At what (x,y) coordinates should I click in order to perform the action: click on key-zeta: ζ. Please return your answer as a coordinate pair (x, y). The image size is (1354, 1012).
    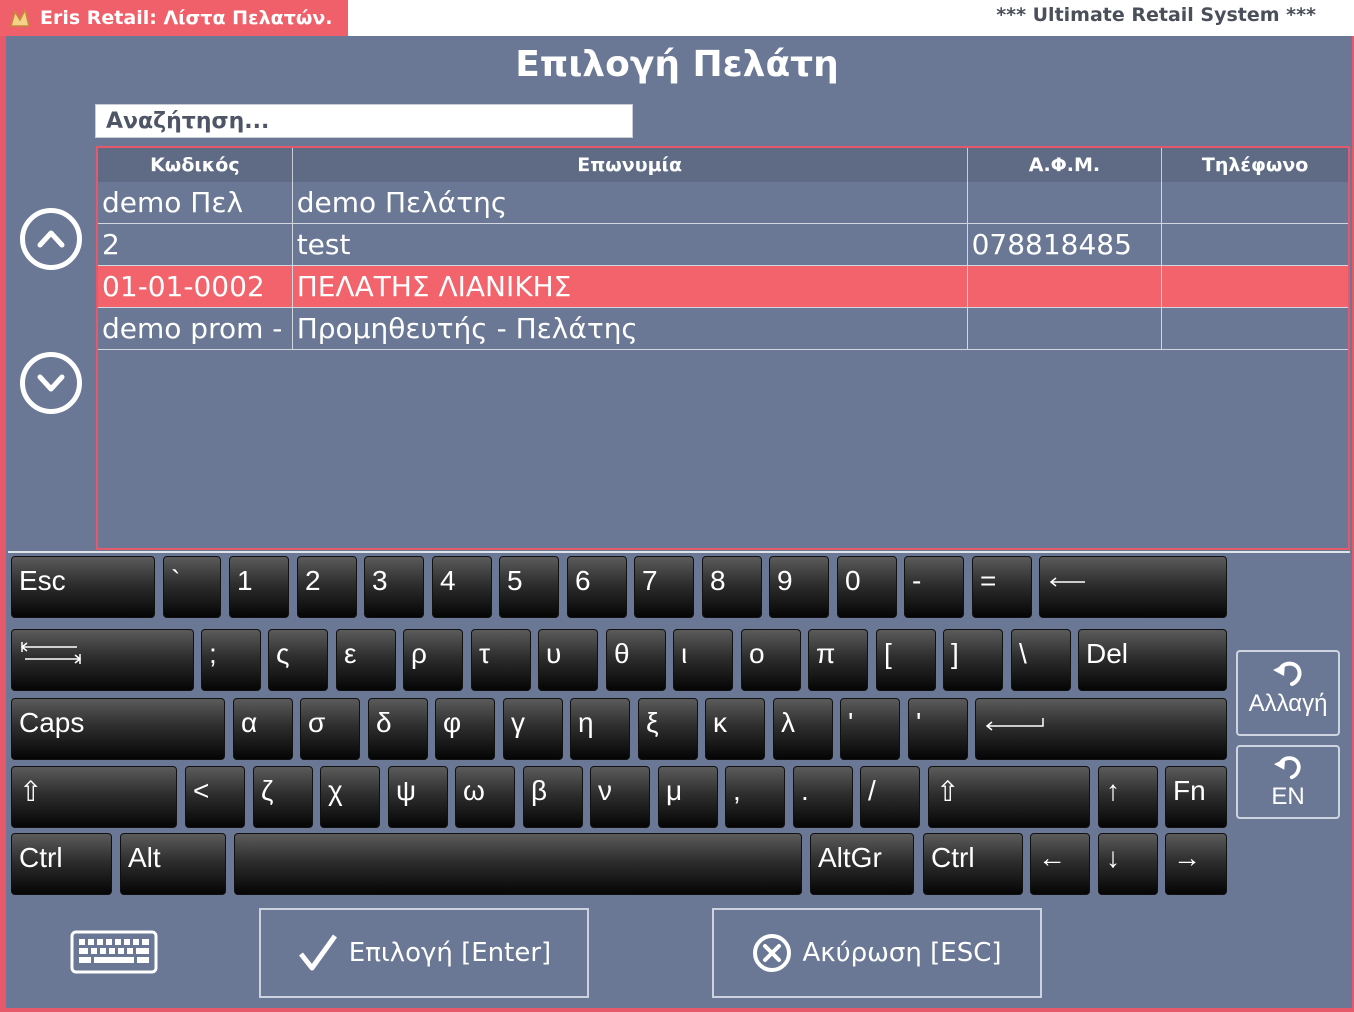
    Looking at the image, I should click on (283, 797).